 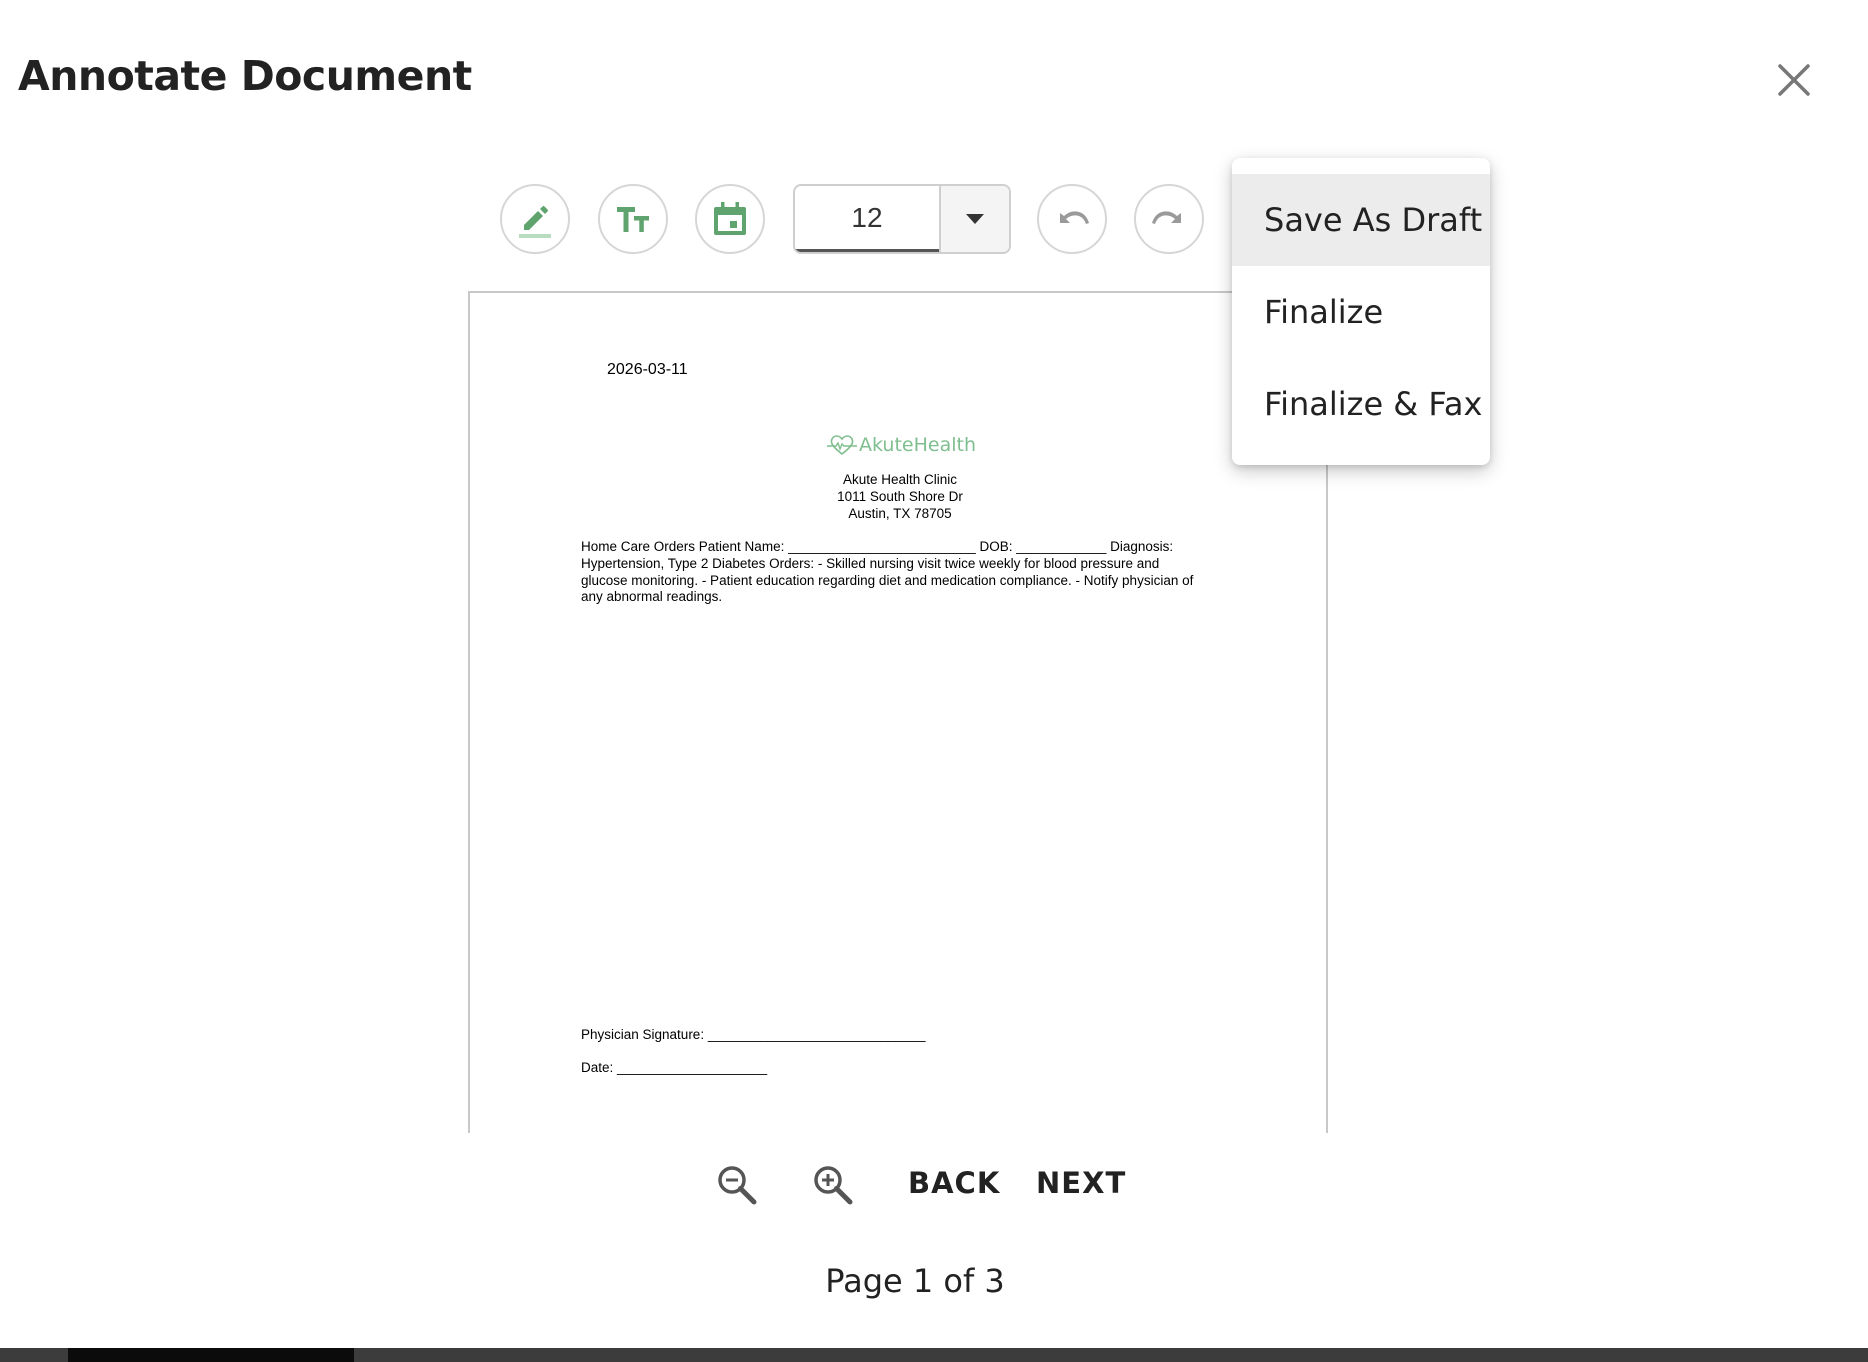 I want to click on font-size-value: 12, so click(x=867, y=219).